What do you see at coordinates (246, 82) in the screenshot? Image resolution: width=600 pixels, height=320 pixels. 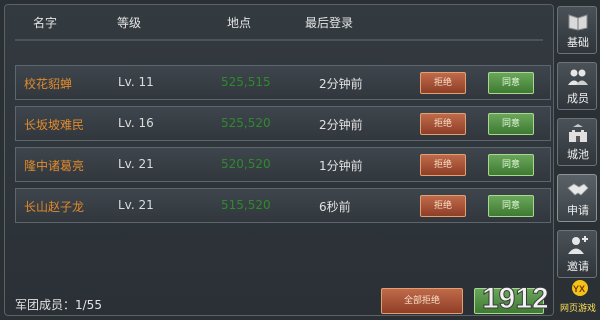 I see `applicant-location: 525,515` at bounding box center [246, 82].